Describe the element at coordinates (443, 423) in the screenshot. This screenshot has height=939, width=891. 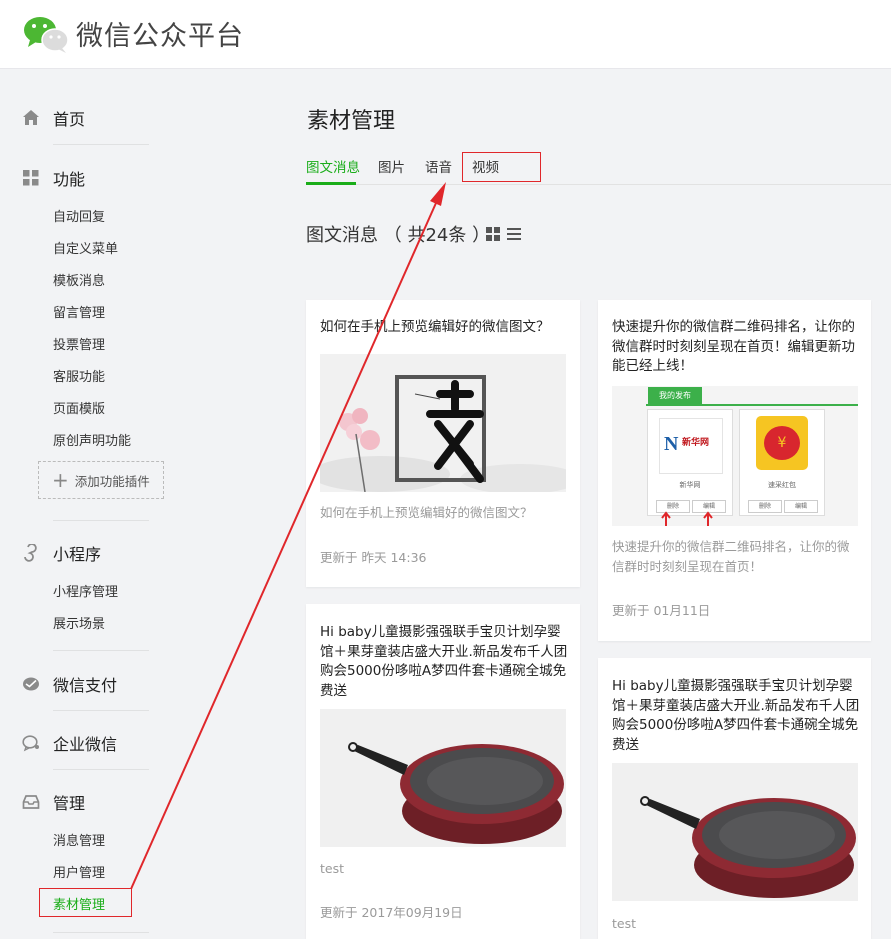
I see `lotus-ink-image` at that location.